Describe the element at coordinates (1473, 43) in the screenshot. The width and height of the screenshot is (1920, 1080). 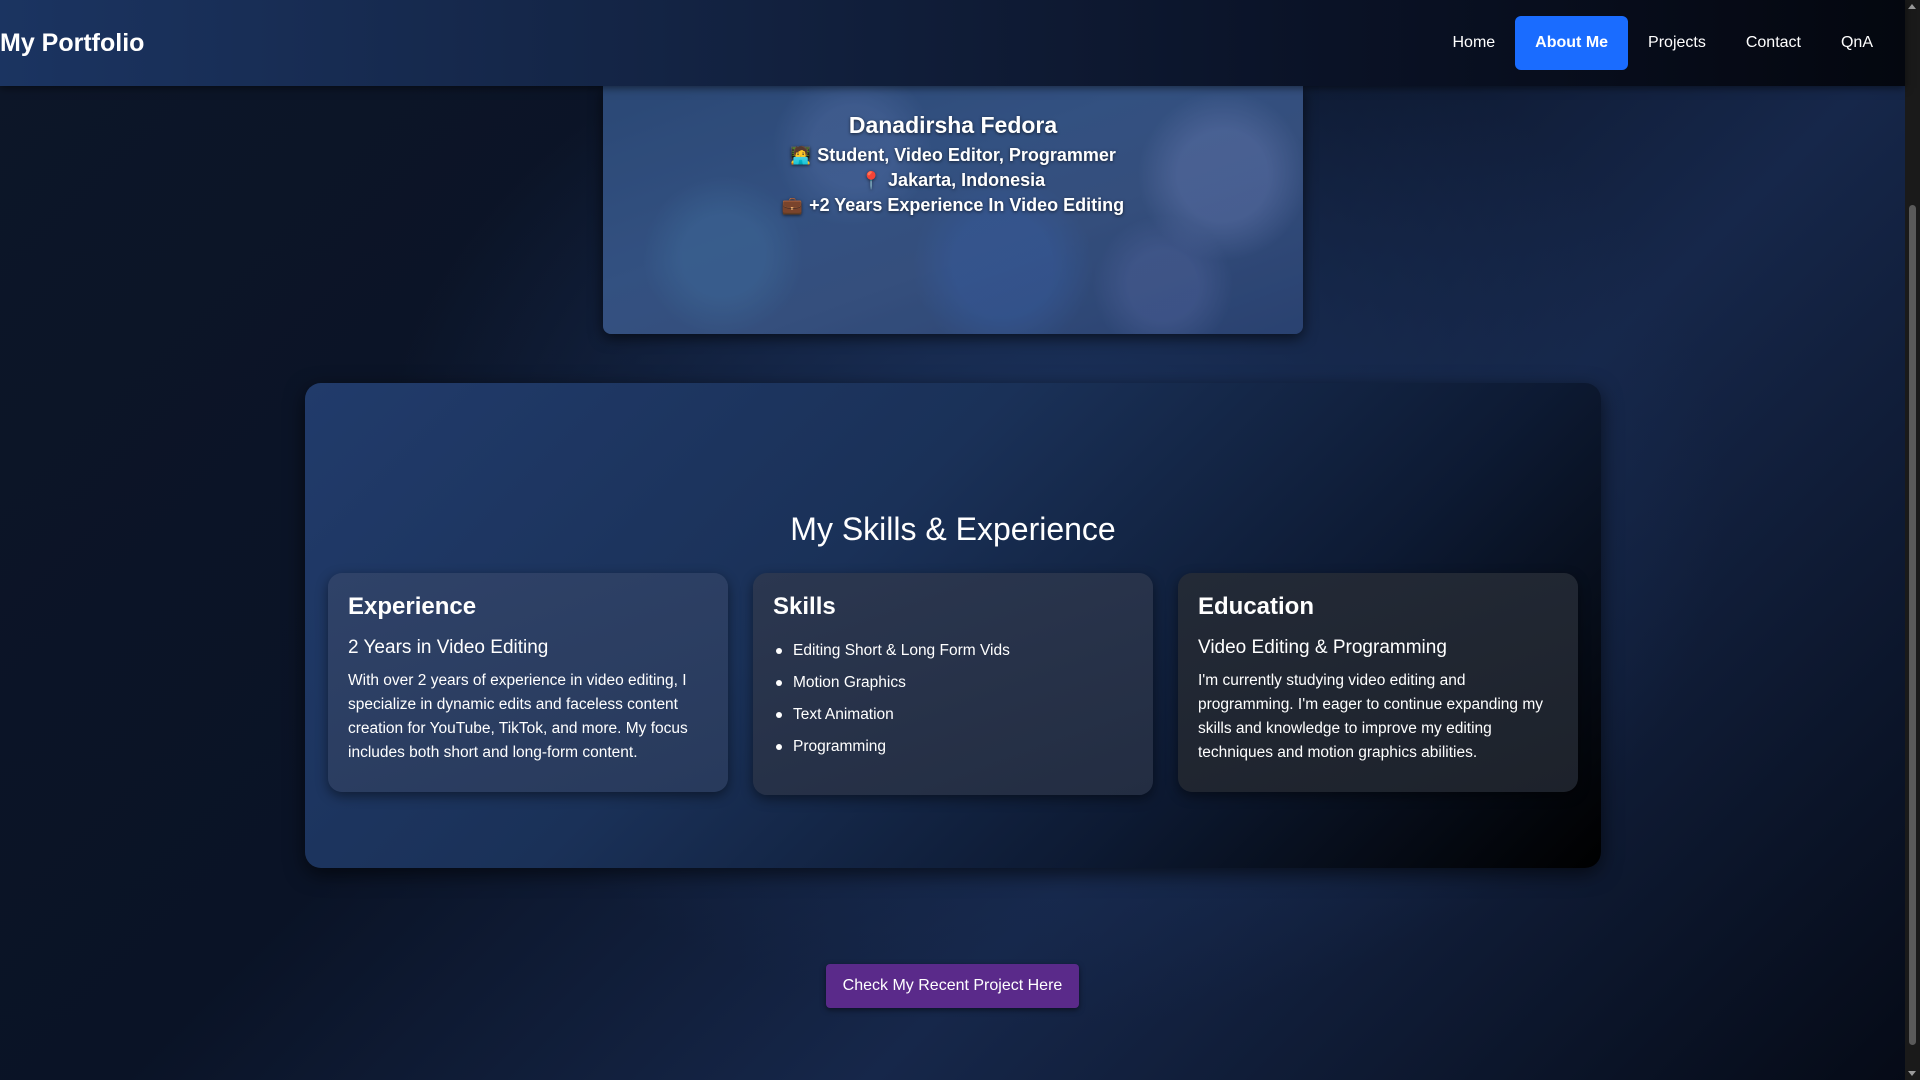
I see `nav-home-link: Home` at that location.